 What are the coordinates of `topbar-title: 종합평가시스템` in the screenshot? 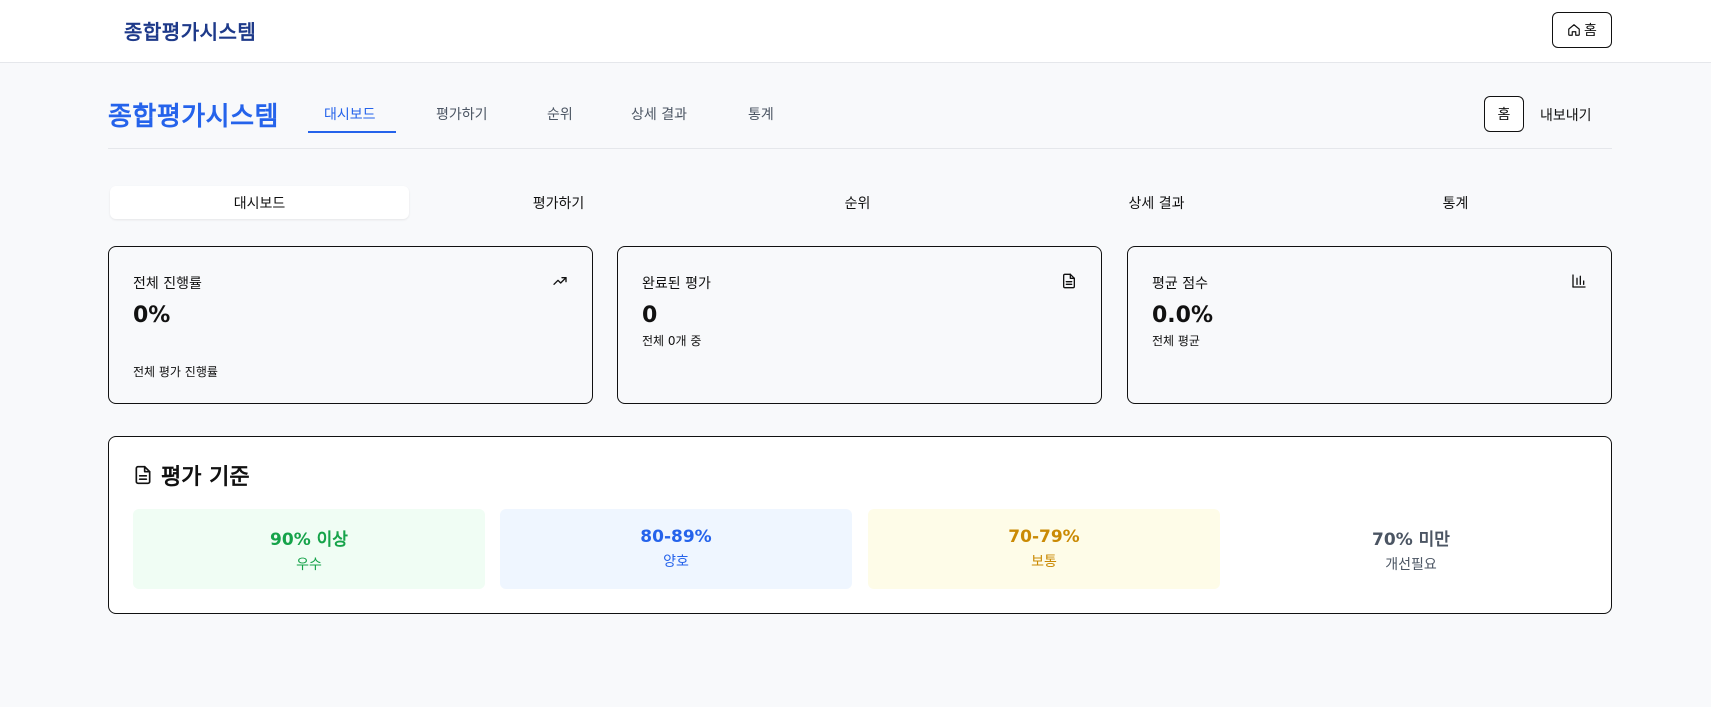 It's located at (190, 32).